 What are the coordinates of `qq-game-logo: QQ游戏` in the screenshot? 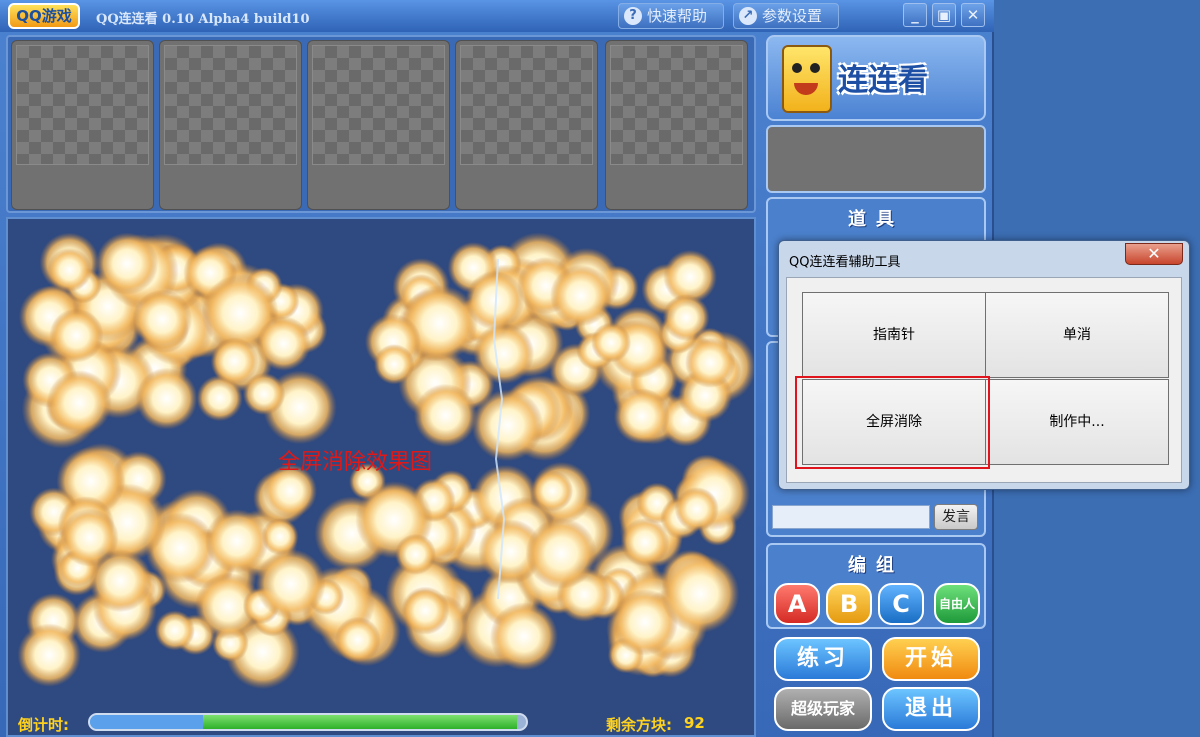 It's located at (44, 16).